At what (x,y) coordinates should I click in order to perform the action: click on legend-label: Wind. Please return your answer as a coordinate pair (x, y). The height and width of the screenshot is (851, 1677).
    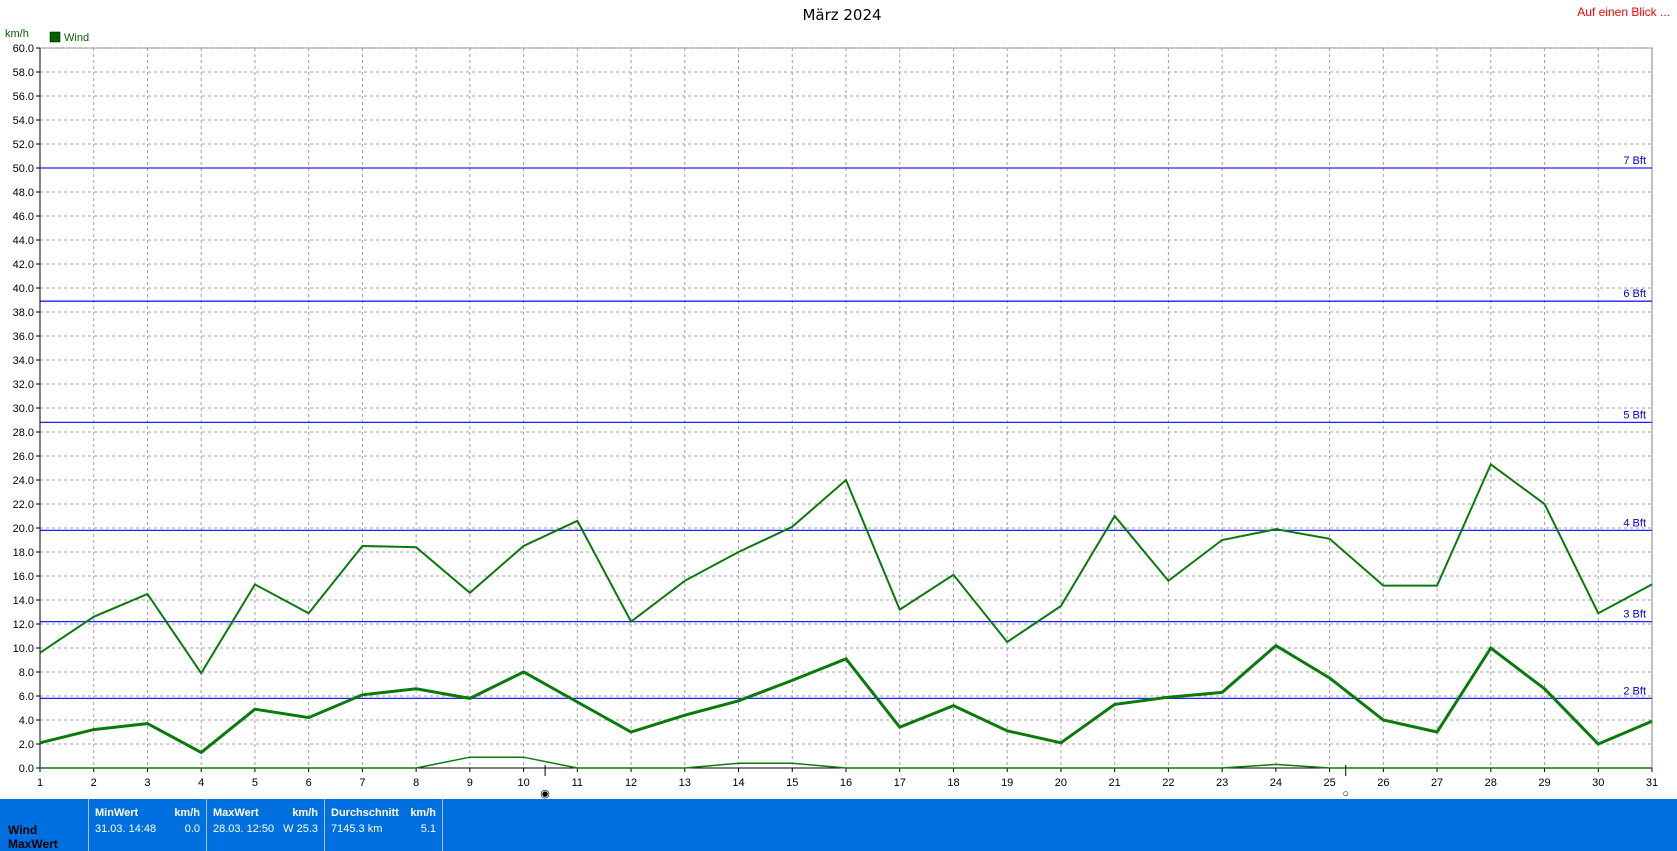
    Looking at the image, I should click on (76, 38).